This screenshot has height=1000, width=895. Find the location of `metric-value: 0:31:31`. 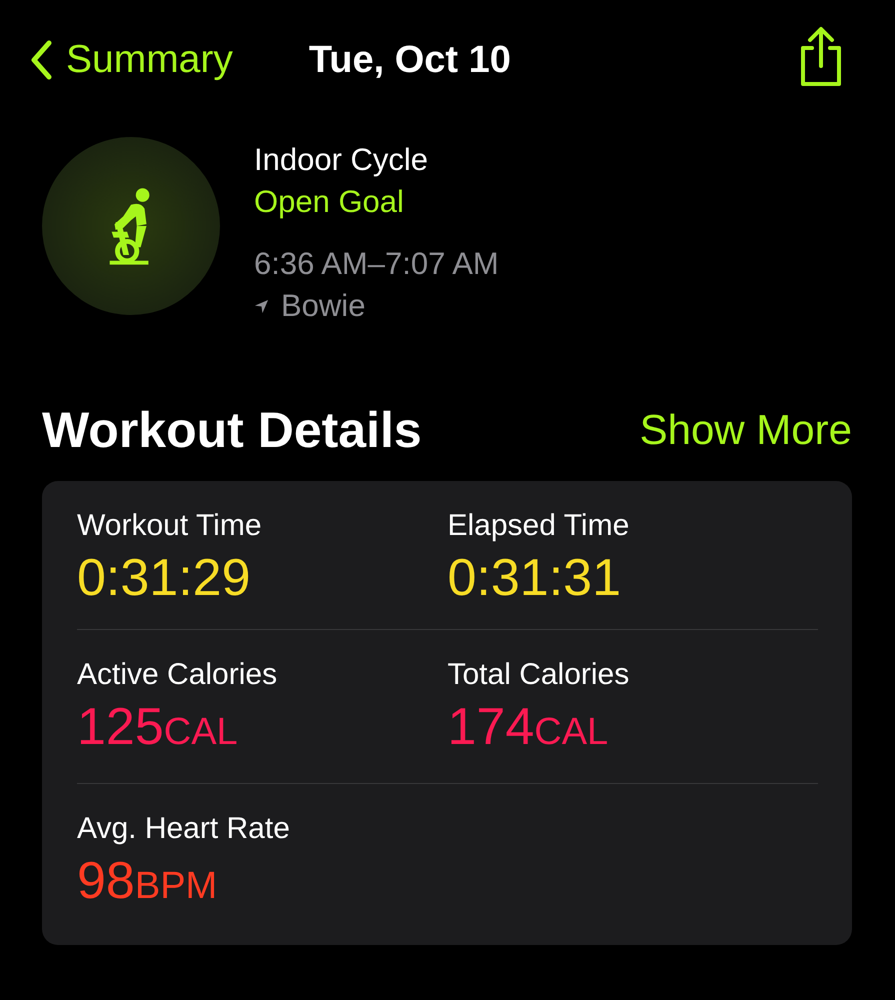

metric-value: 0:31:31 is located at coordinates (535, 578).